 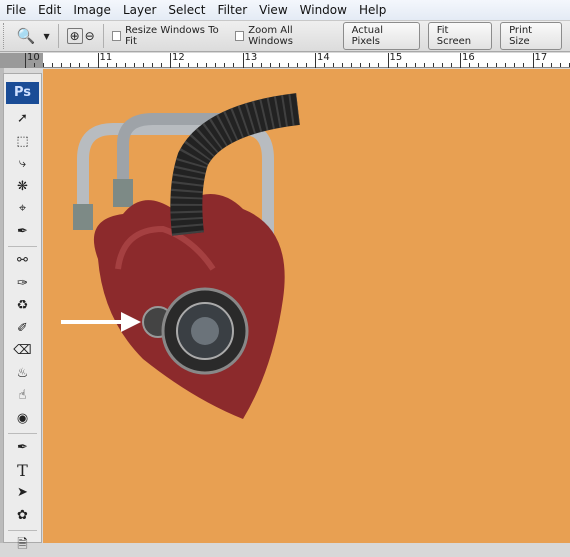 I want to click on dodge-tool-icon: ◉, so click(x=22, y=419).